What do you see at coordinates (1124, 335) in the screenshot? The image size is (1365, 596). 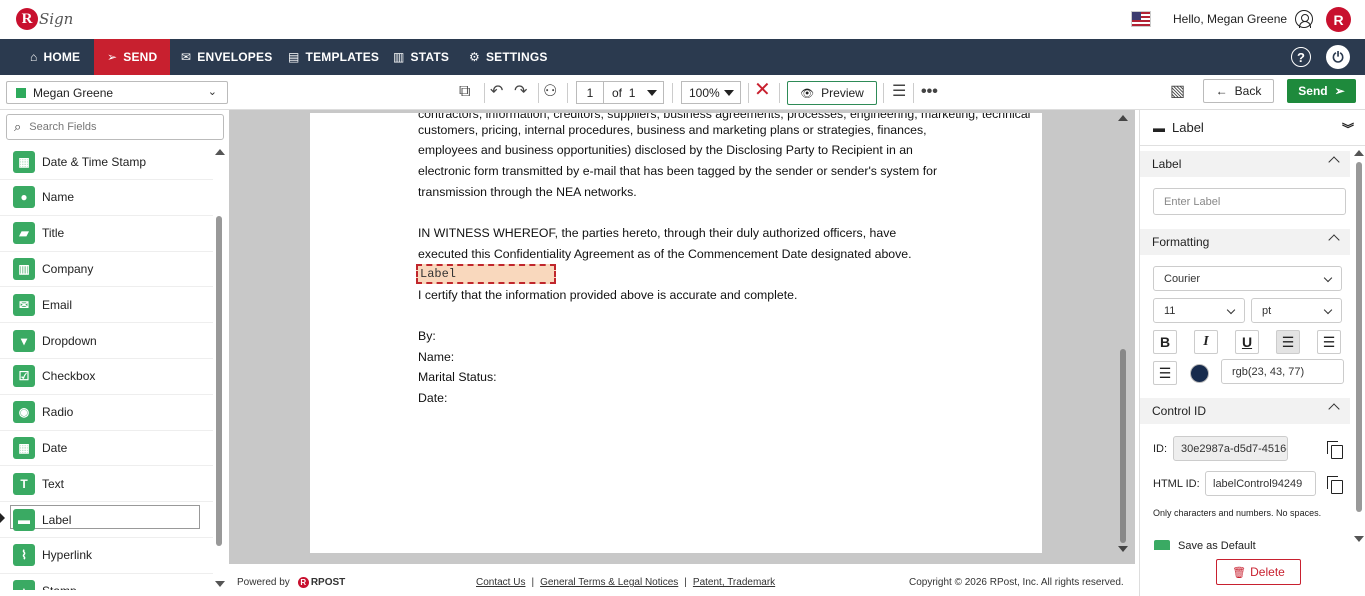 I see `document-scrollbar` at bounding box center [1124, 335].